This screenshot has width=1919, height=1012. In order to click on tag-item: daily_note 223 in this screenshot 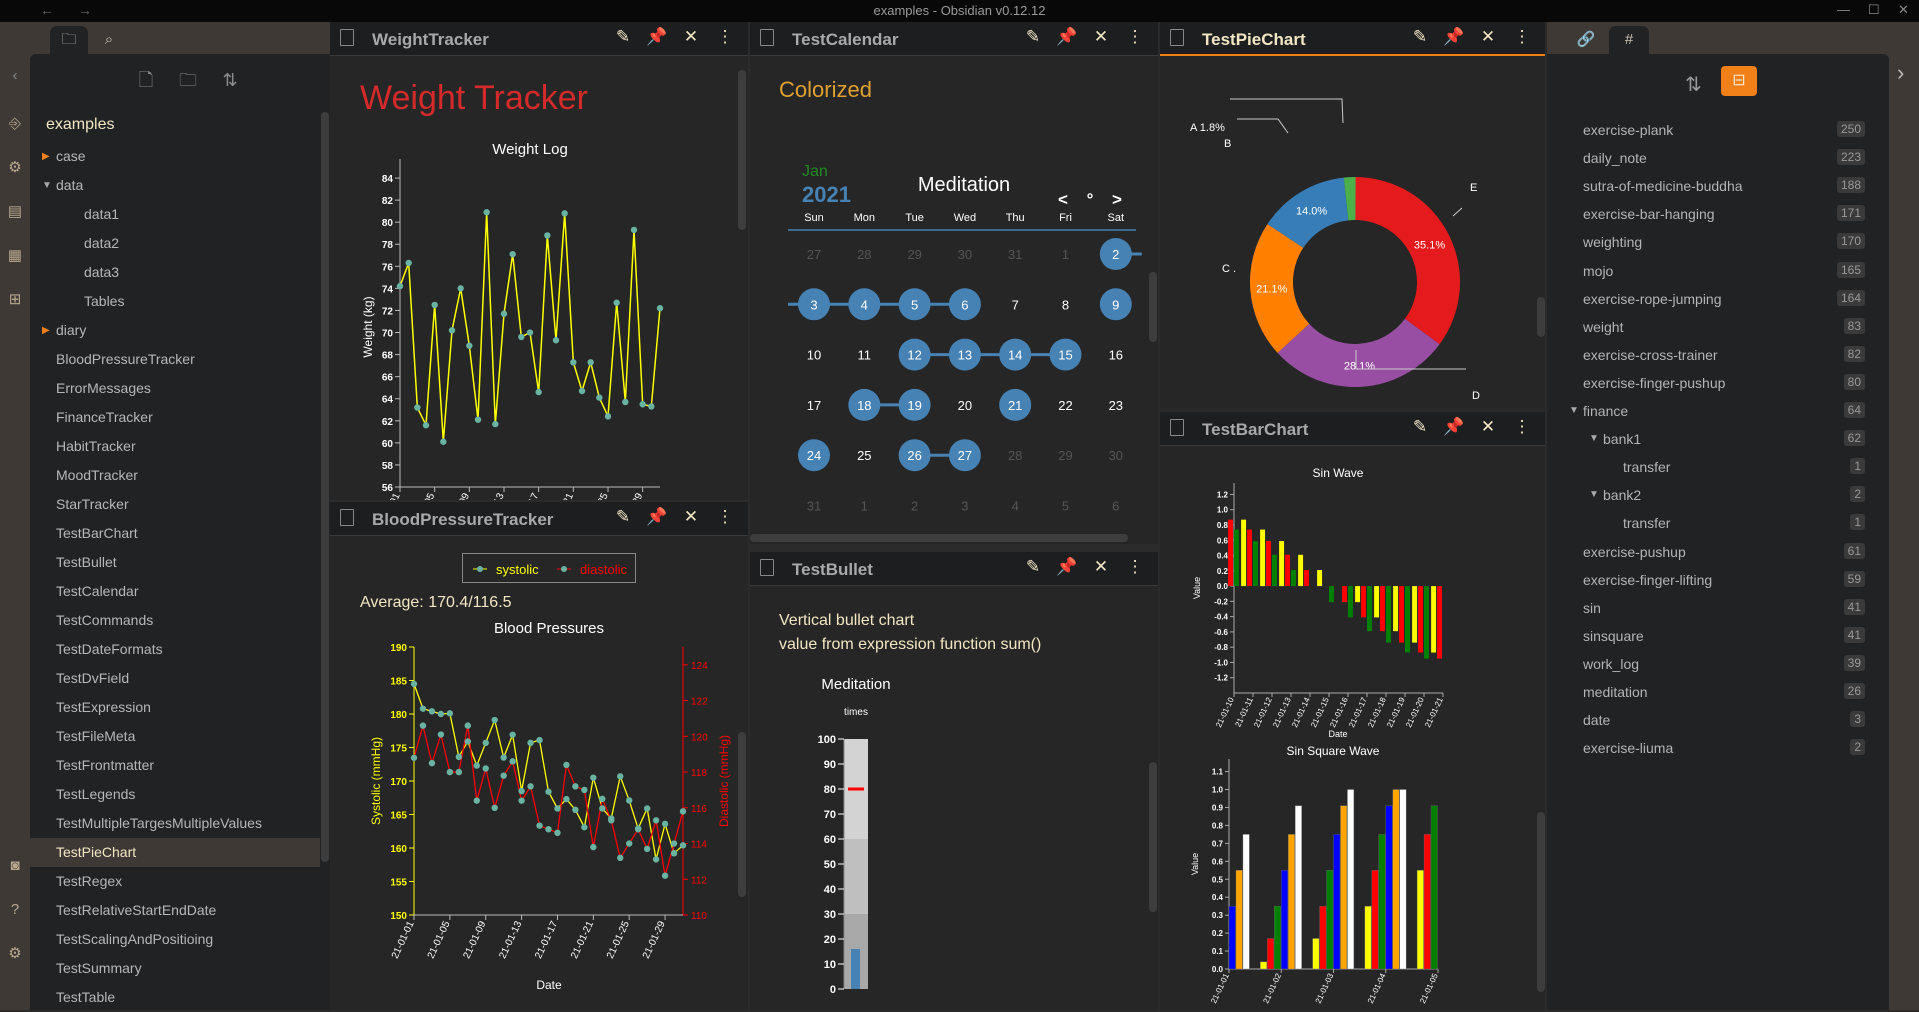, I will do `click(1712, 158)`.